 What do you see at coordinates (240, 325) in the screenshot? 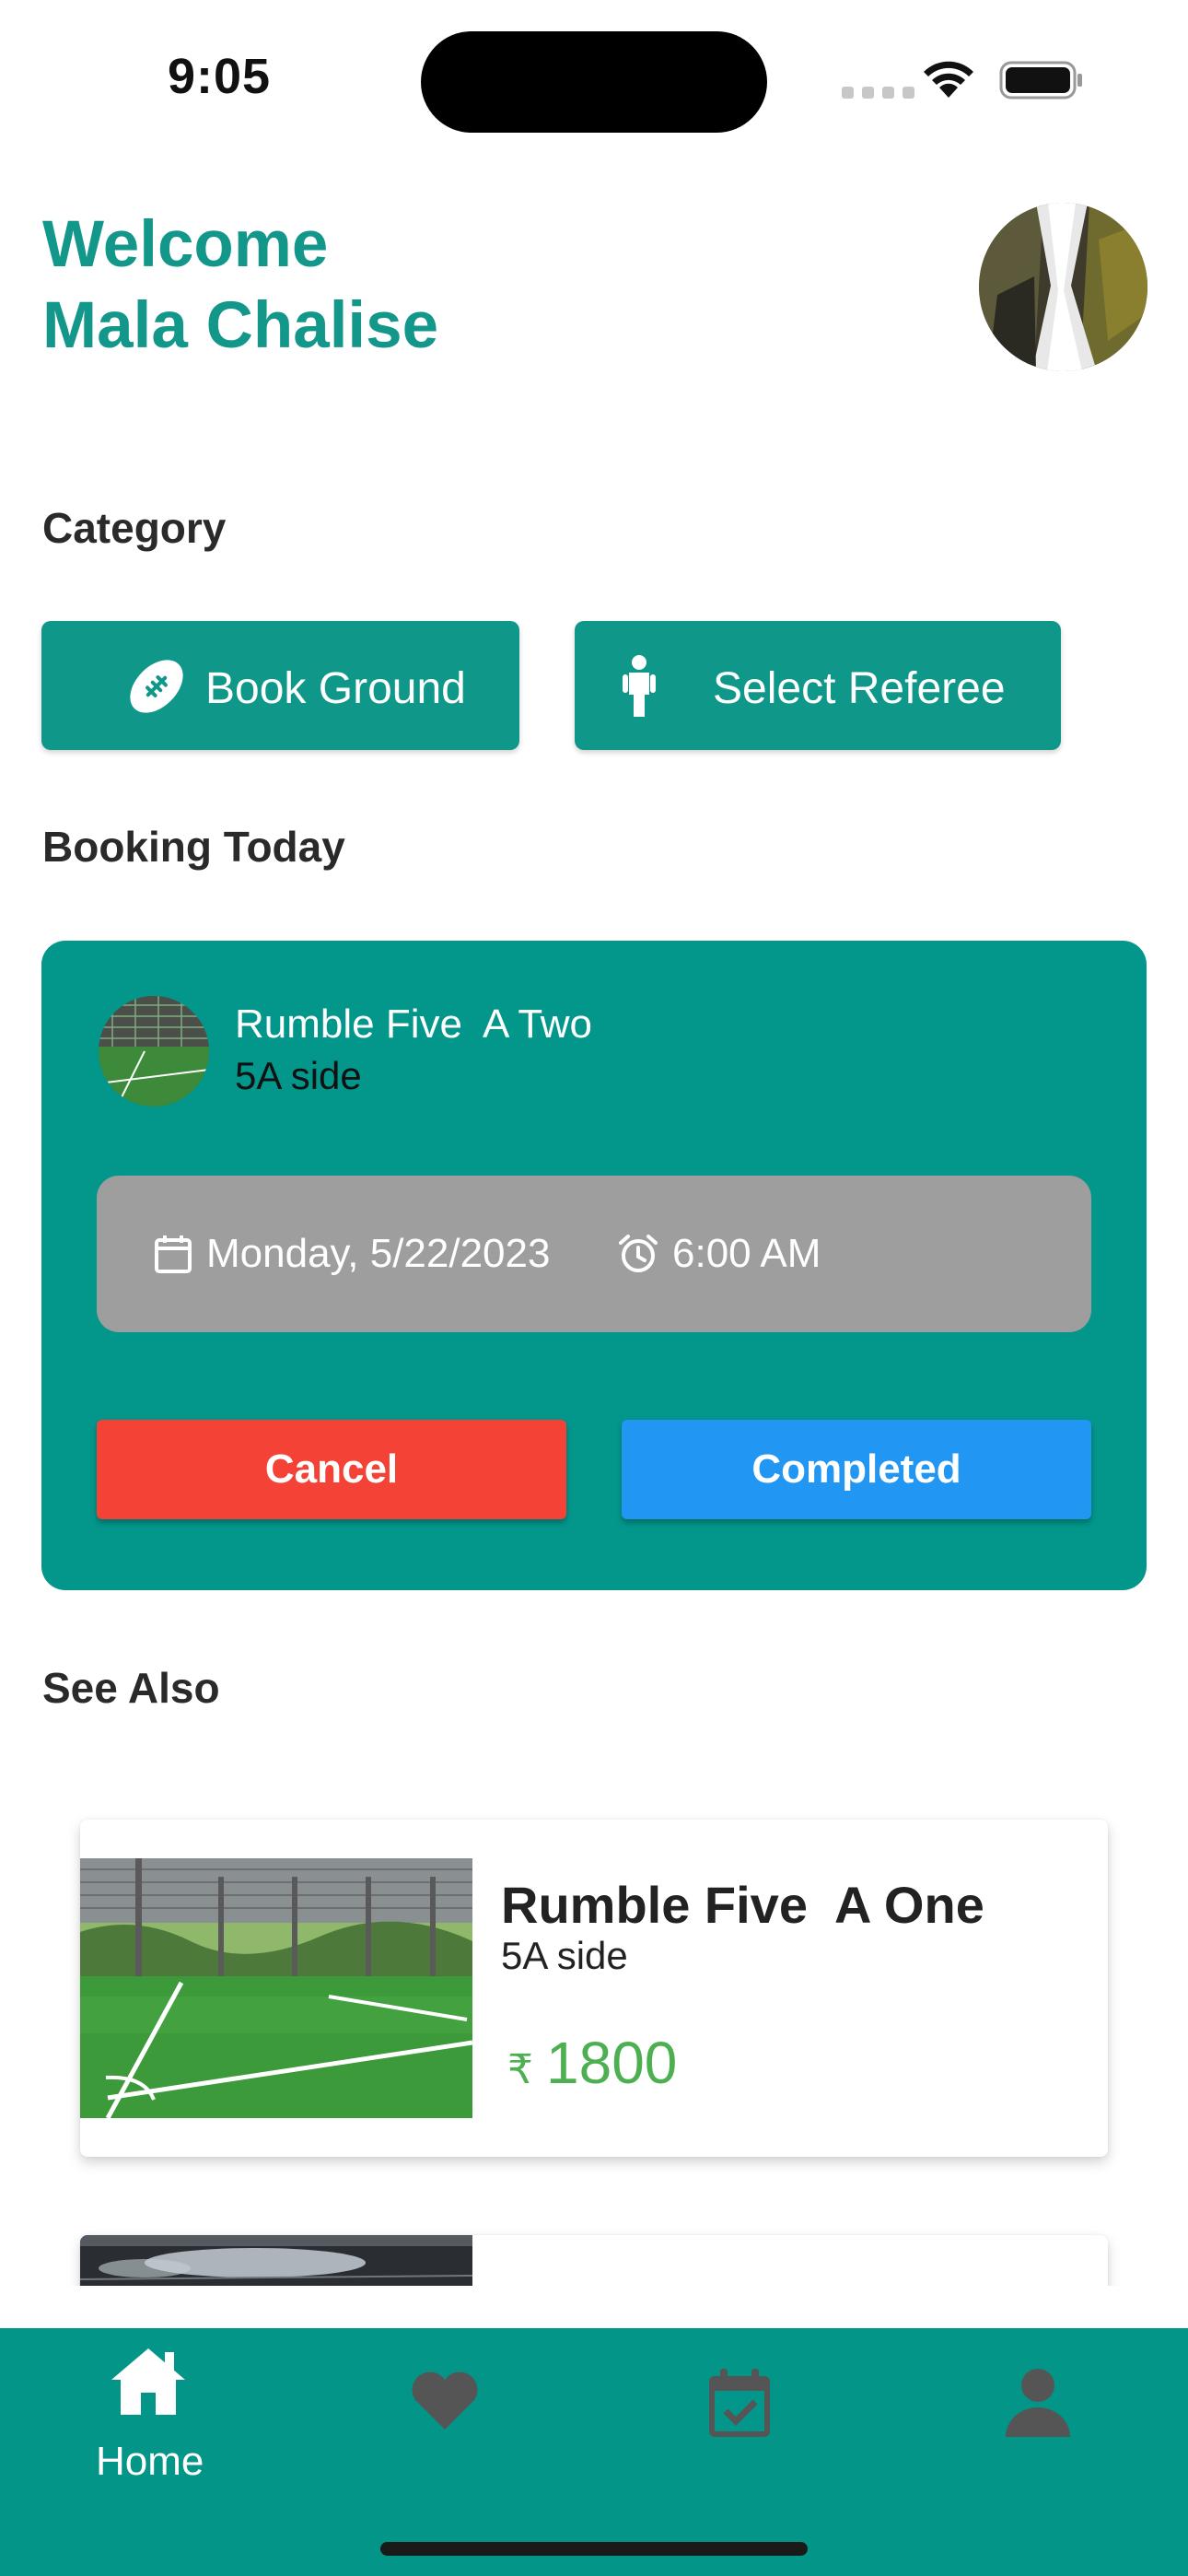
I see `user-name: Mala Chalise` at bounding box center [240, 325].